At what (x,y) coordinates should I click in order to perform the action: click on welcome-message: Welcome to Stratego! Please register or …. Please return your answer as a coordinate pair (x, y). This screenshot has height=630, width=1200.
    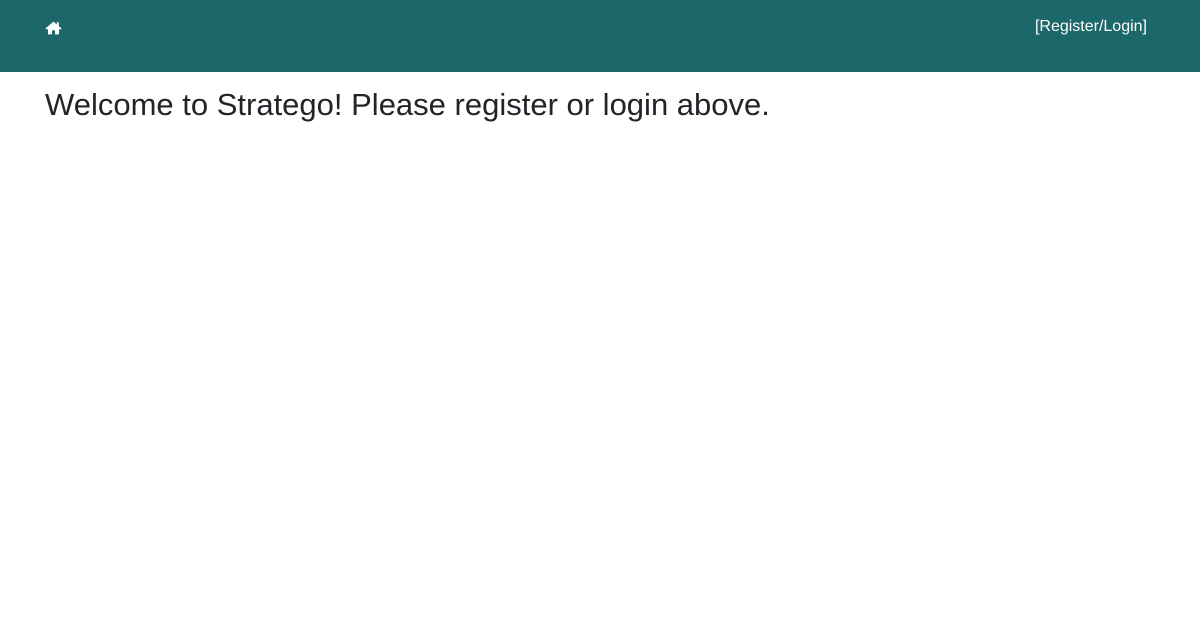
    Looking at the image, I should click on (407, 104).